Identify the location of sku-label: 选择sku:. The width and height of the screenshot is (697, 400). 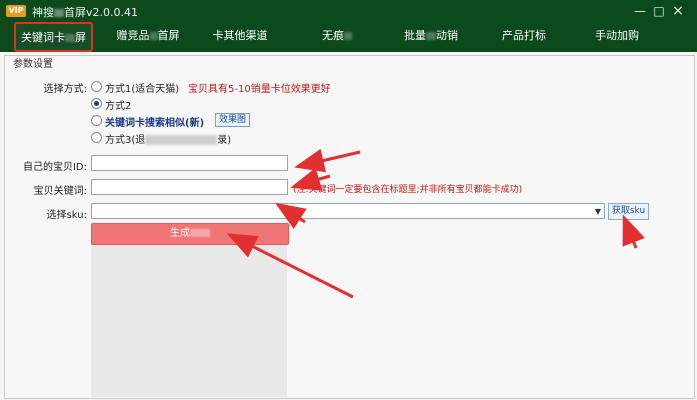
(66, 215).